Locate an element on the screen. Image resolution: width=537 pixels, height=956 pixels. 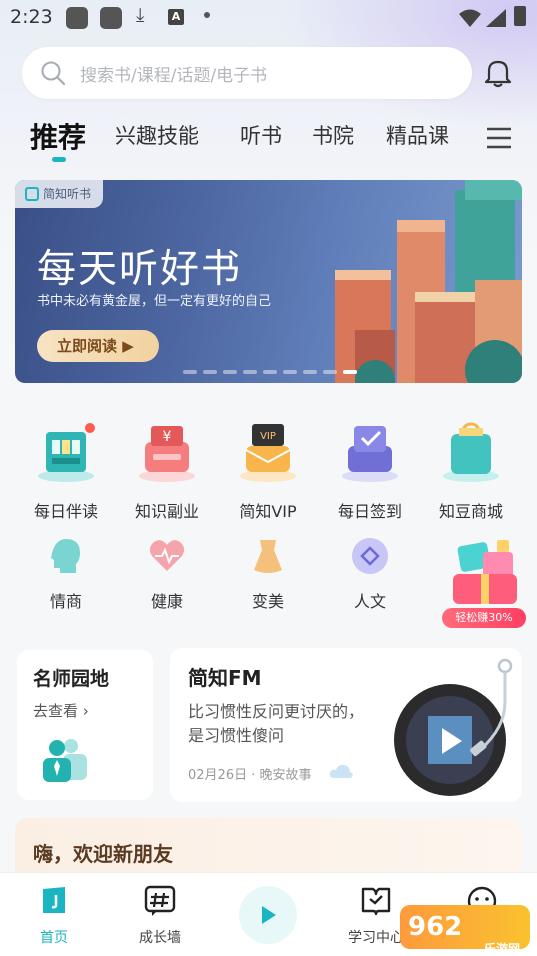
more-notifications-icon is located at coordinates (207, 15).